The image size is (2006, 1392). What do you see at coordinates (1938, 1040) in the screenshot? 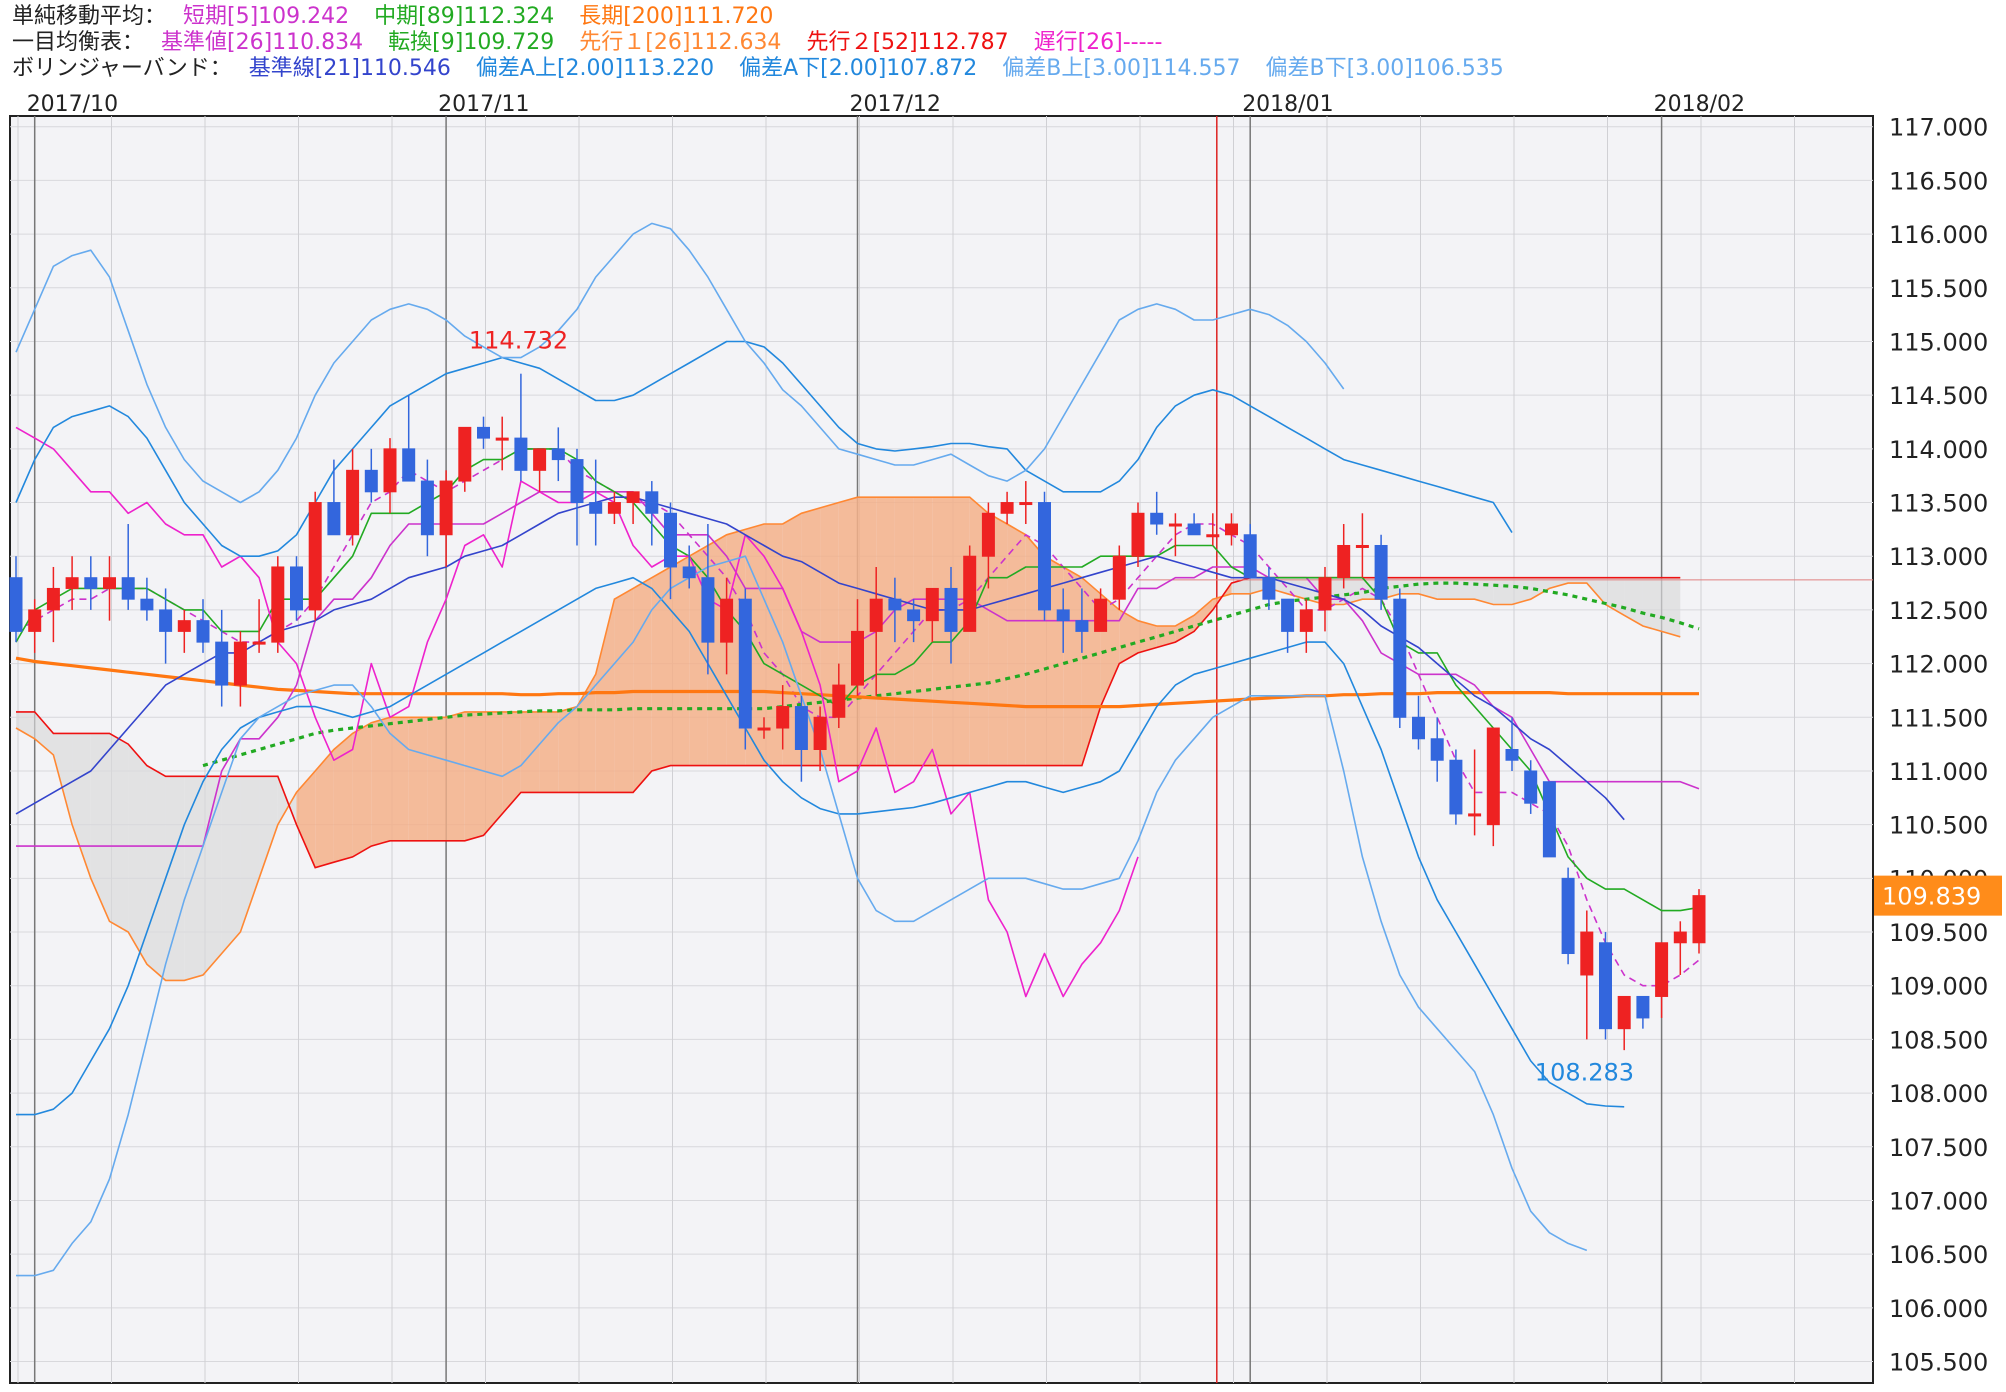
I see `y-tick-label: 108.500` at bounding box center [1938, 1040].